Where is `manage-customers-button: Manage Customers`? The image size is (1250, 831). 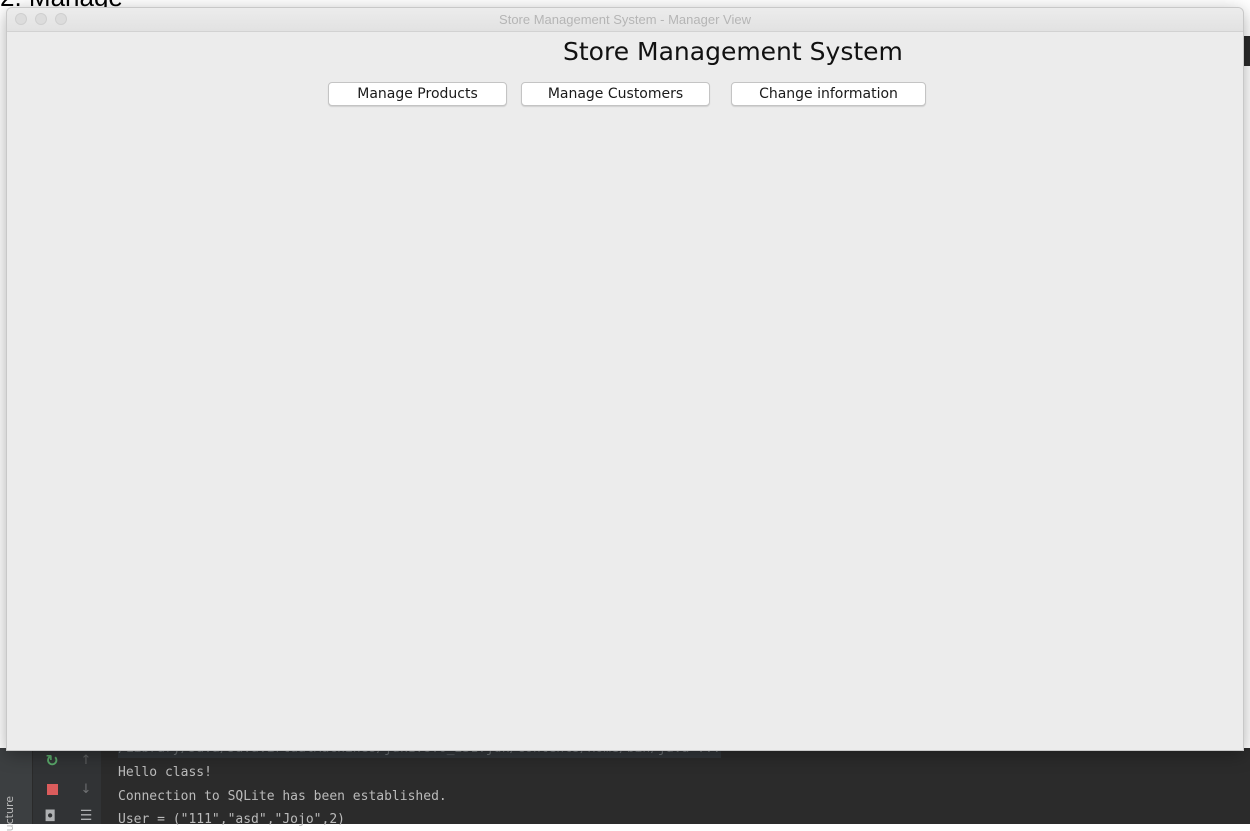
manage-customers-button: Manage Customers is located at coordinates (615, 94).